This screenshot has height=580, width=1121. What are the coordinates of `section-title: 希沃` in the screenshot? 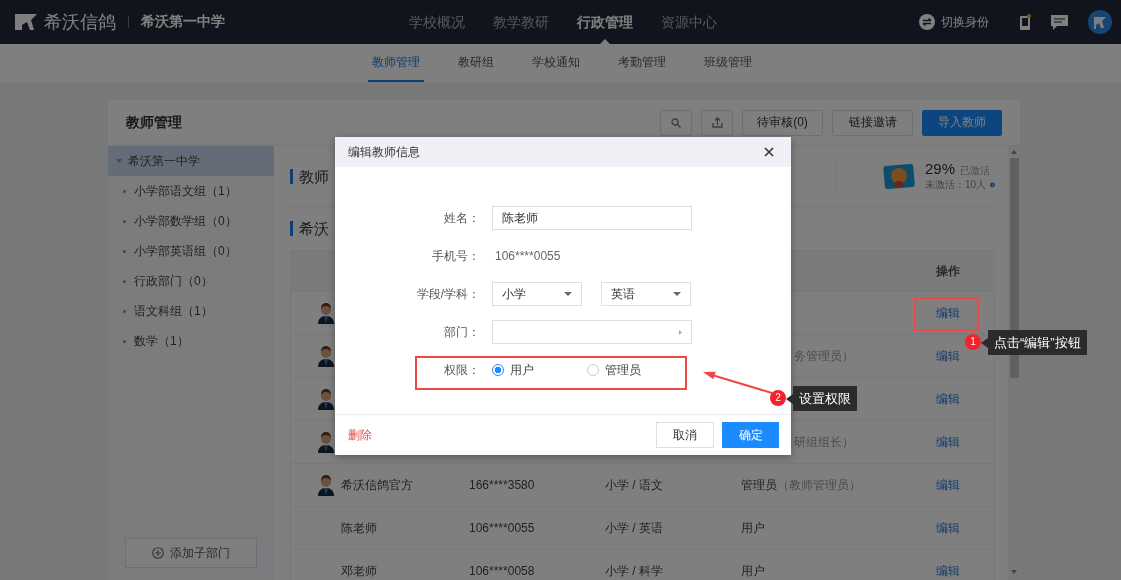 It's located at (309, 228).